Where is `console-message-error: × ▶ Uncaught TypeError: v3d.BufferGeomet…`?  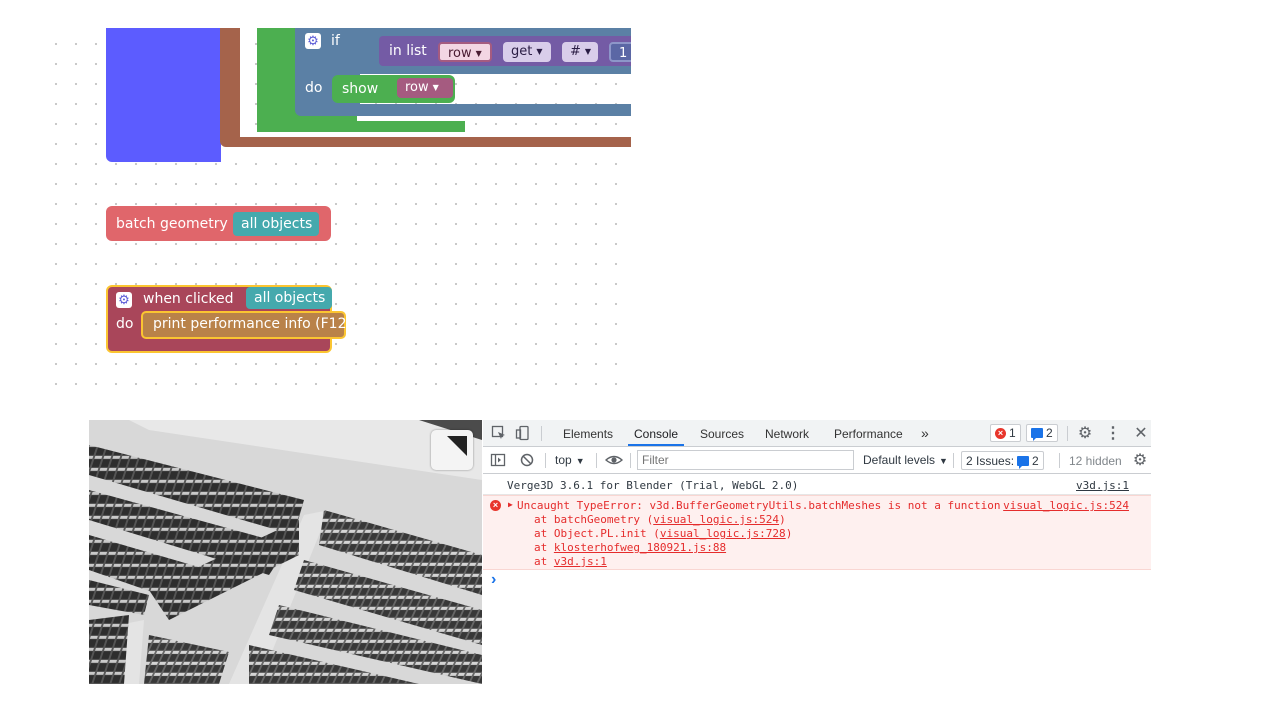 console-message-error: × ▶ Uncaught TypeError: v3d.BufferGeomet… is located at coordinates (817, 532).